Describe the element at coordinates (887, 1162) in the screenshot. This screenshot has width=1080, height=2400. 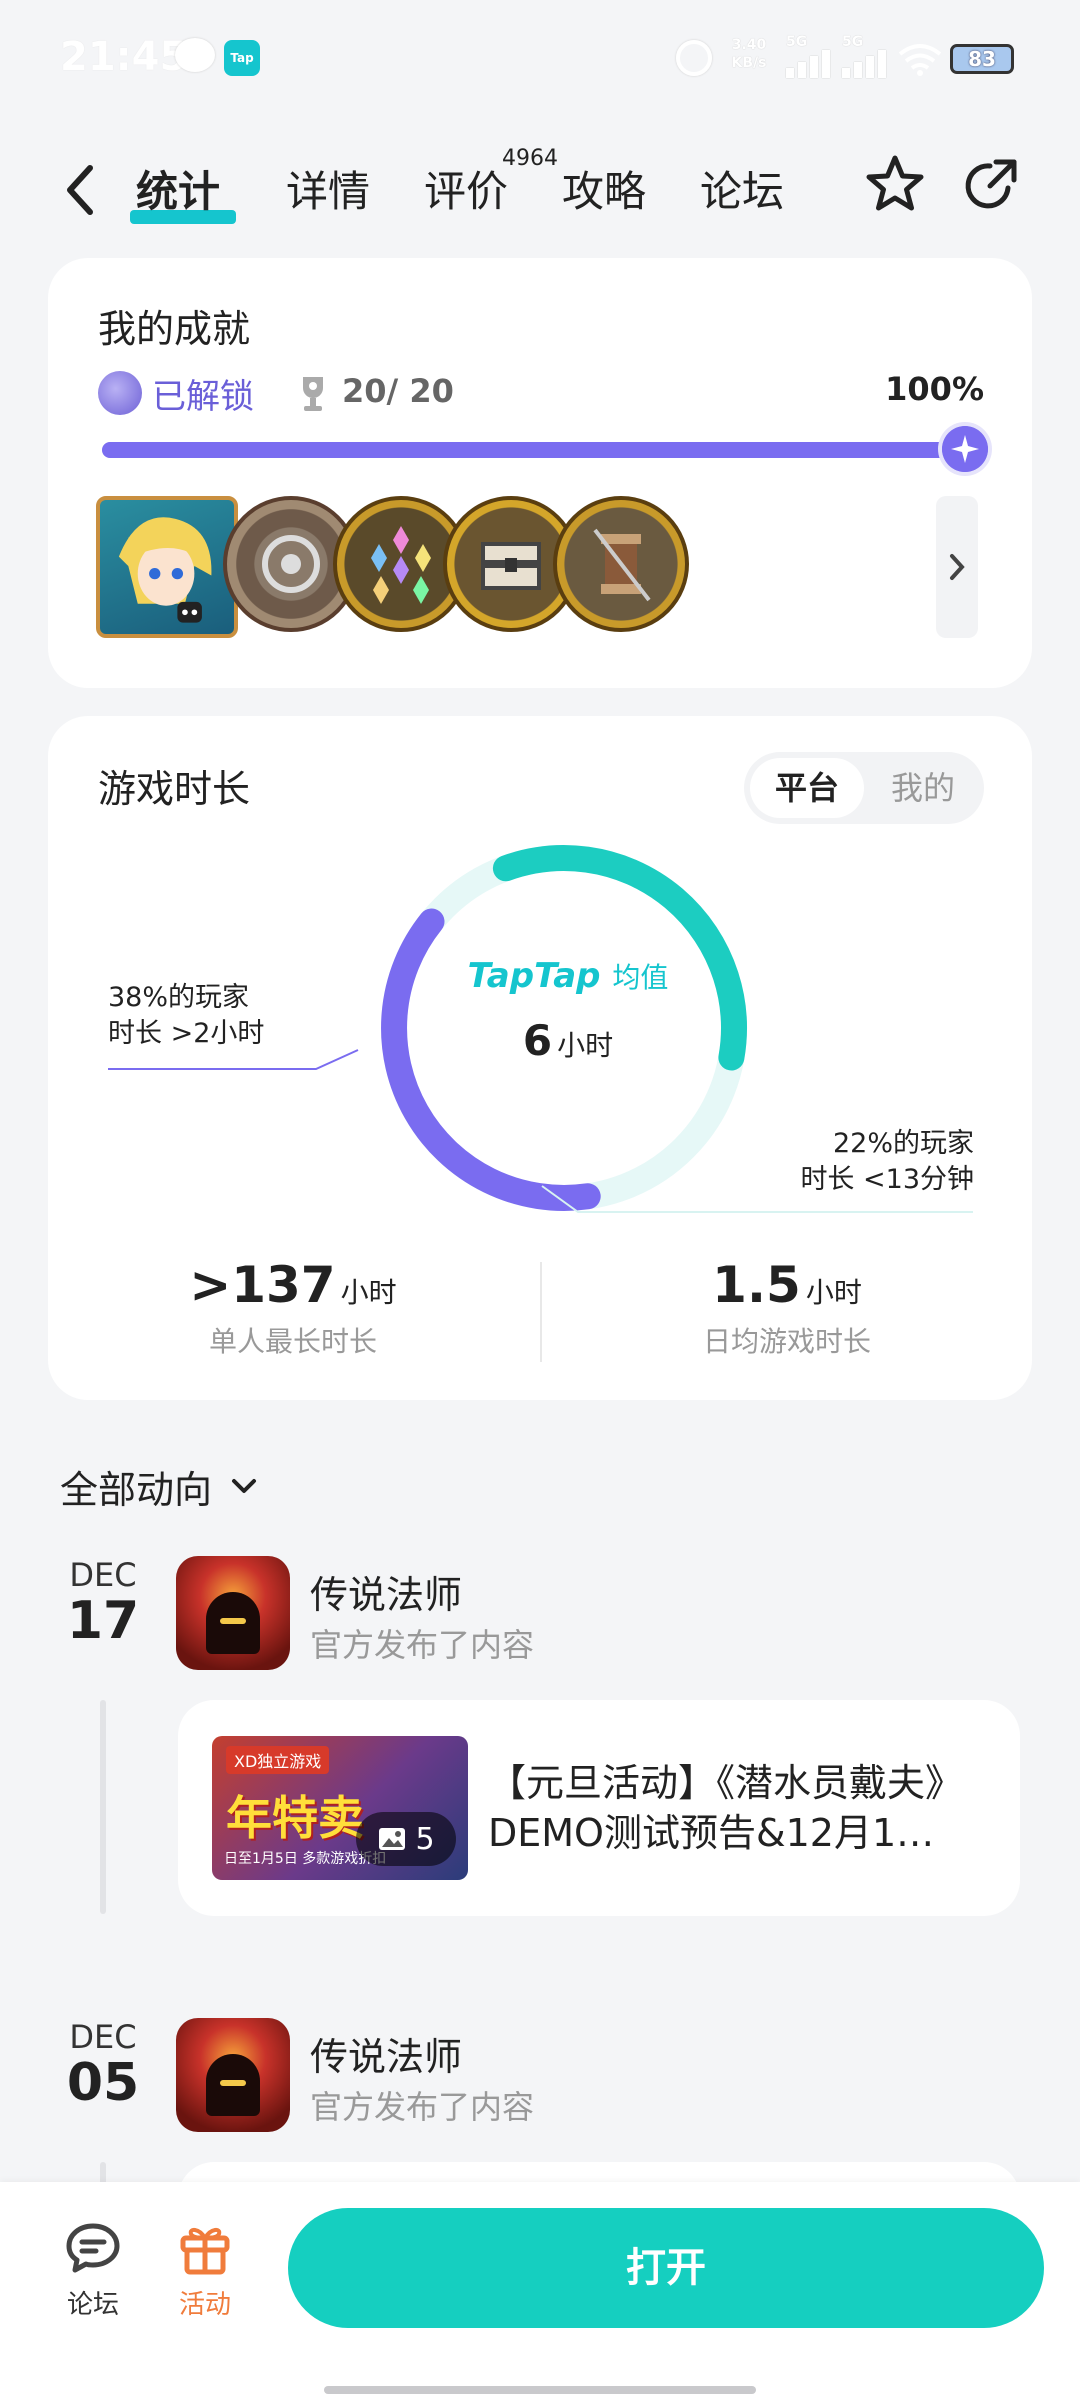
I see `under-13min-note: 22%的玩家 时长 <13分钟` at that location.